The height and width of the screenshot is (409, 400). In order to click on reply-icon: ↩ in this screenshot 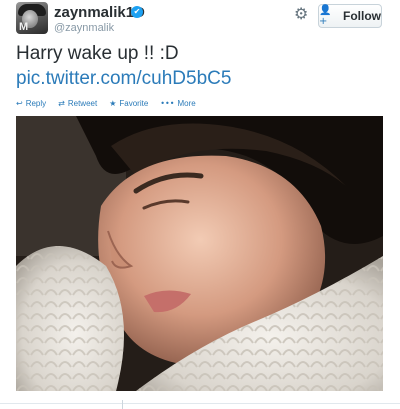, I will do `click(19, 103)`.